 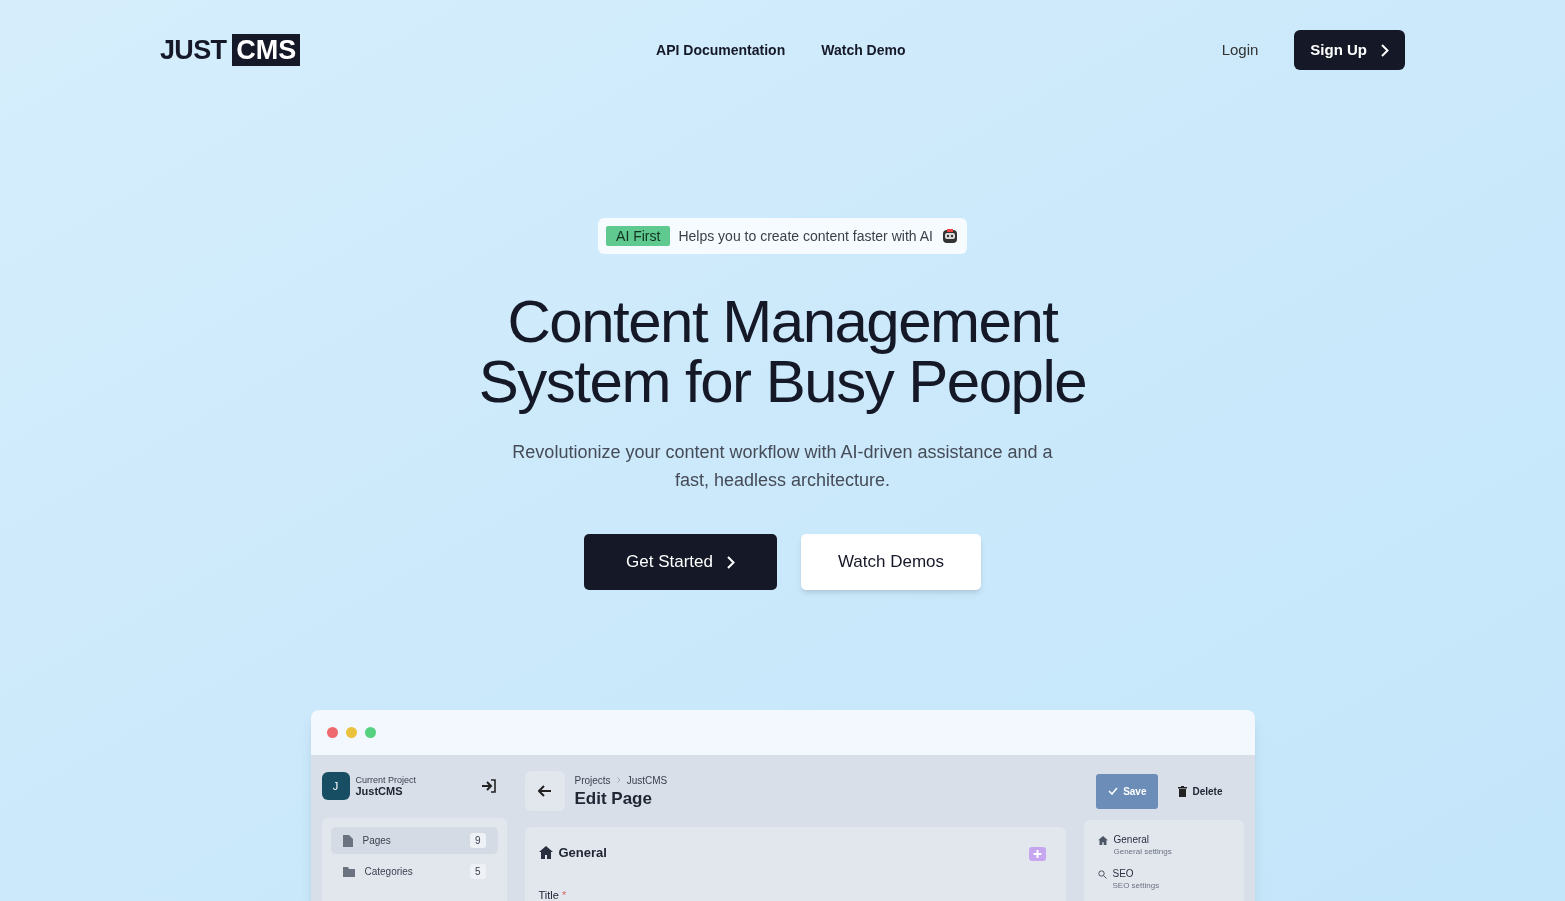 What do you see at coordinates (386, 780) in the screenshot?
I see `project-label: Current Project` at bounding box center [386, 780].